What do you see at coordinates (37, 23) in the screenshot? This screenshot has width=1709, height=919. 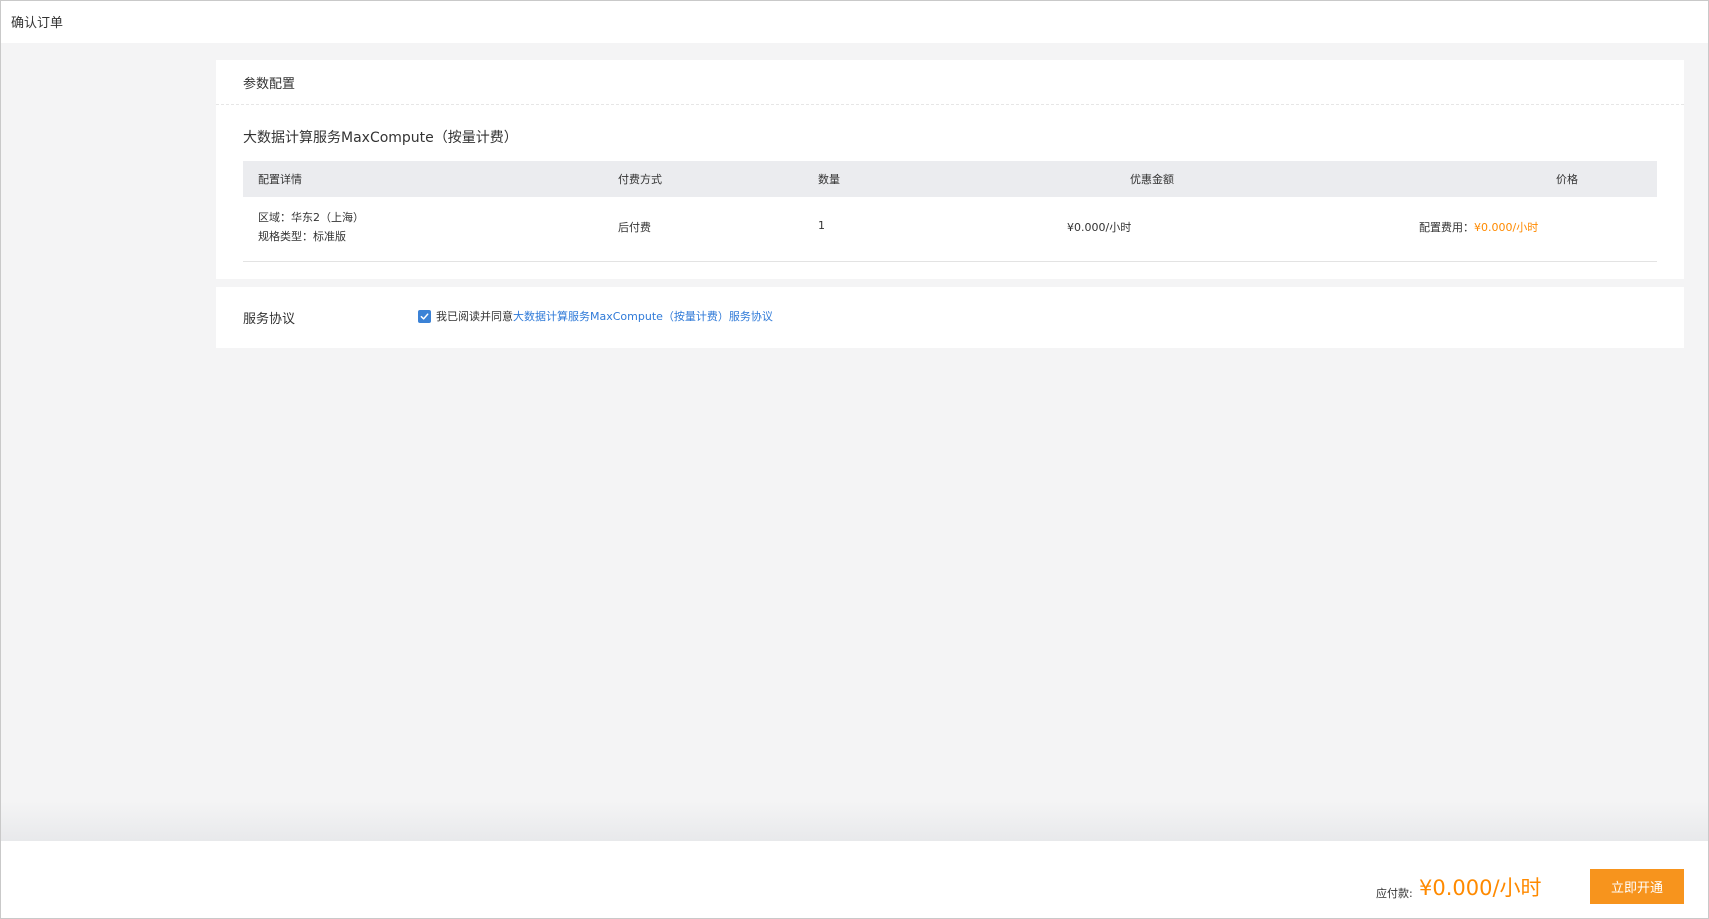 I see `page-title: 确认订单` at bounding box center [37, 23].